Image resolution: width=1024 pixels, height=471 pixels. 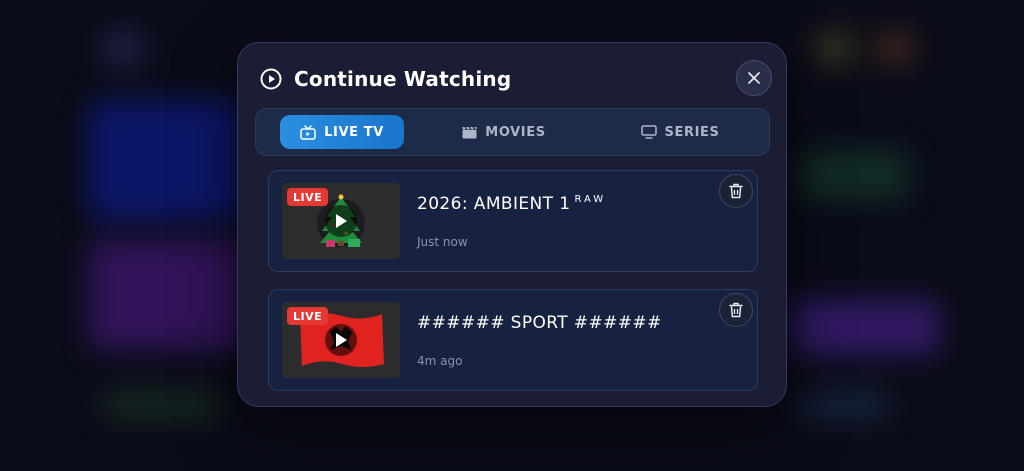 What do you see at coordinates (442, 242) in the screenshot?
I see `watched-time: Just now` at bounding box center [442, 242].